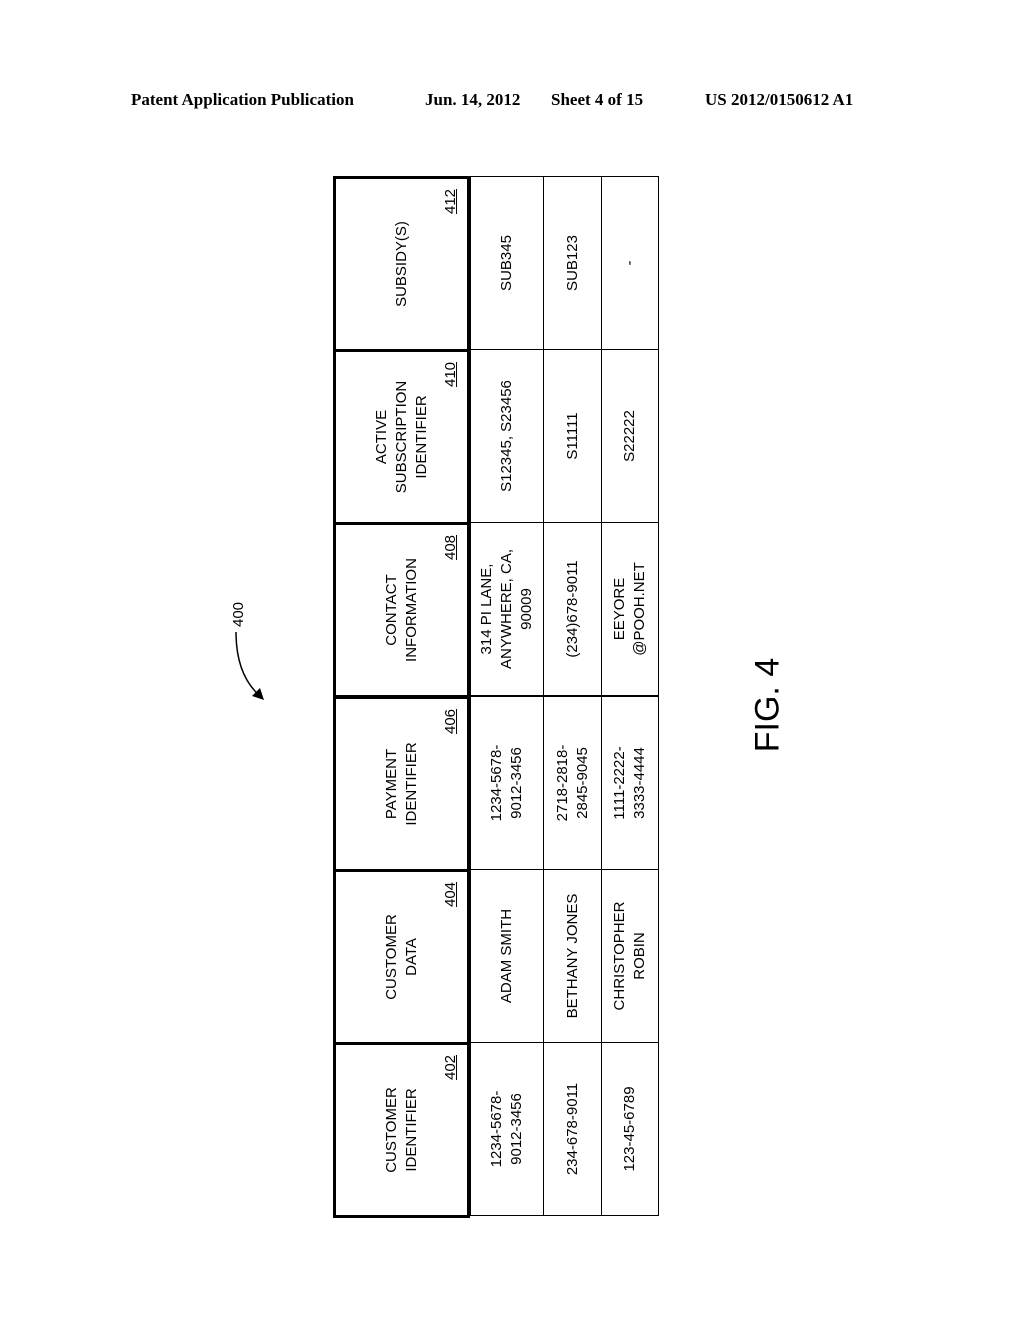 This screenshot has height=1320, width=1024. I want to click on cell-value: ADAM SMITH, so click(506, 955).